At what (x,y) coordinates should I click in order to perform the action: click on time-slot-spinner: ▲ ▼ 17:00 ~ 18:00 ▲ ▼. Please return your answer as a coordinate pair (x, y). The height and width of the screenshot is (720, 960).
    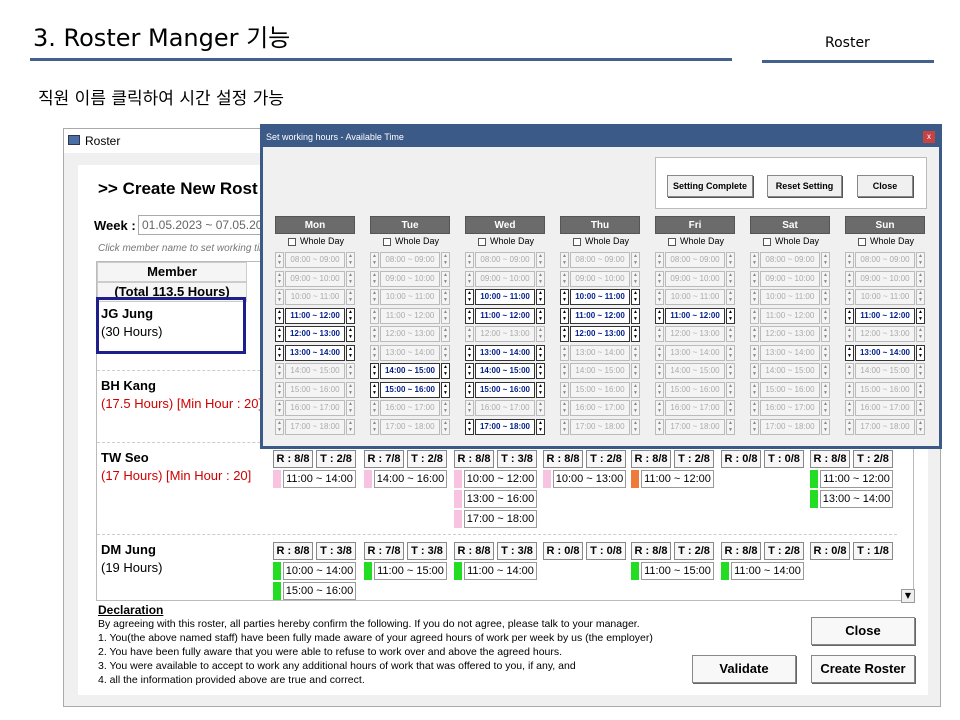
    Looking at the image, I should click on (790, 426).